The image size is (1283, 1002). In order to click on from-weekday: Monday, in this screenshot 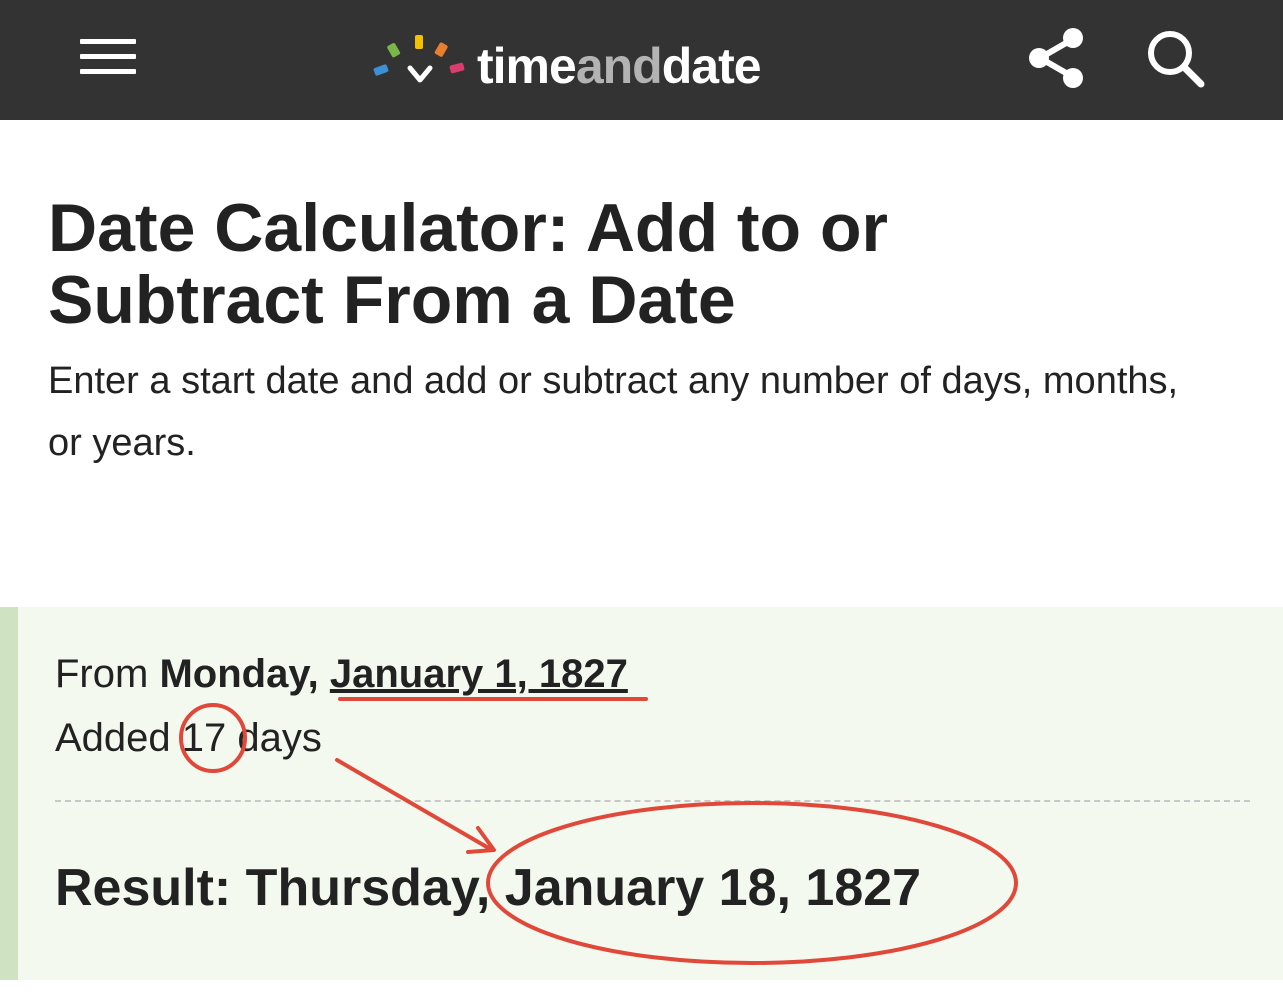, I will do `click(239, 674)`.